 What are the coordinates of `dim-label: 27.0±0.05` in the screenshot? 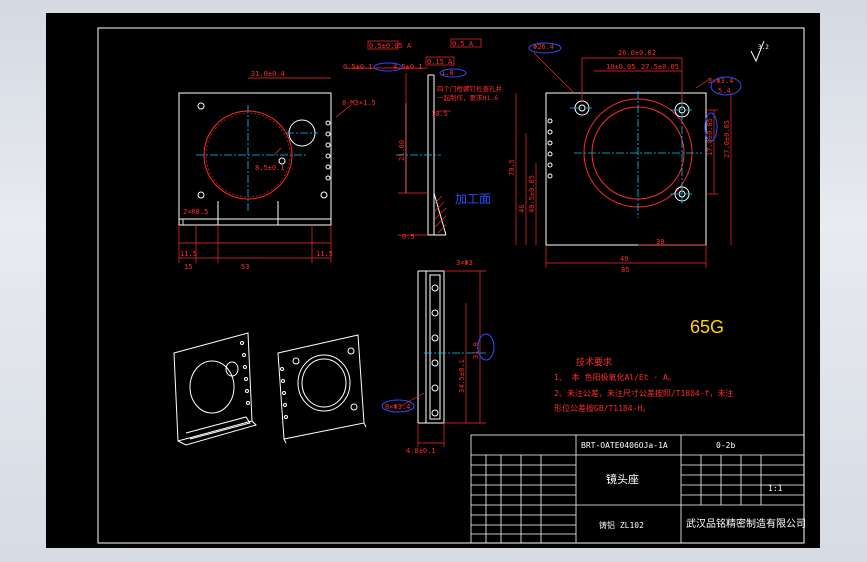 It's located at (727, 139).